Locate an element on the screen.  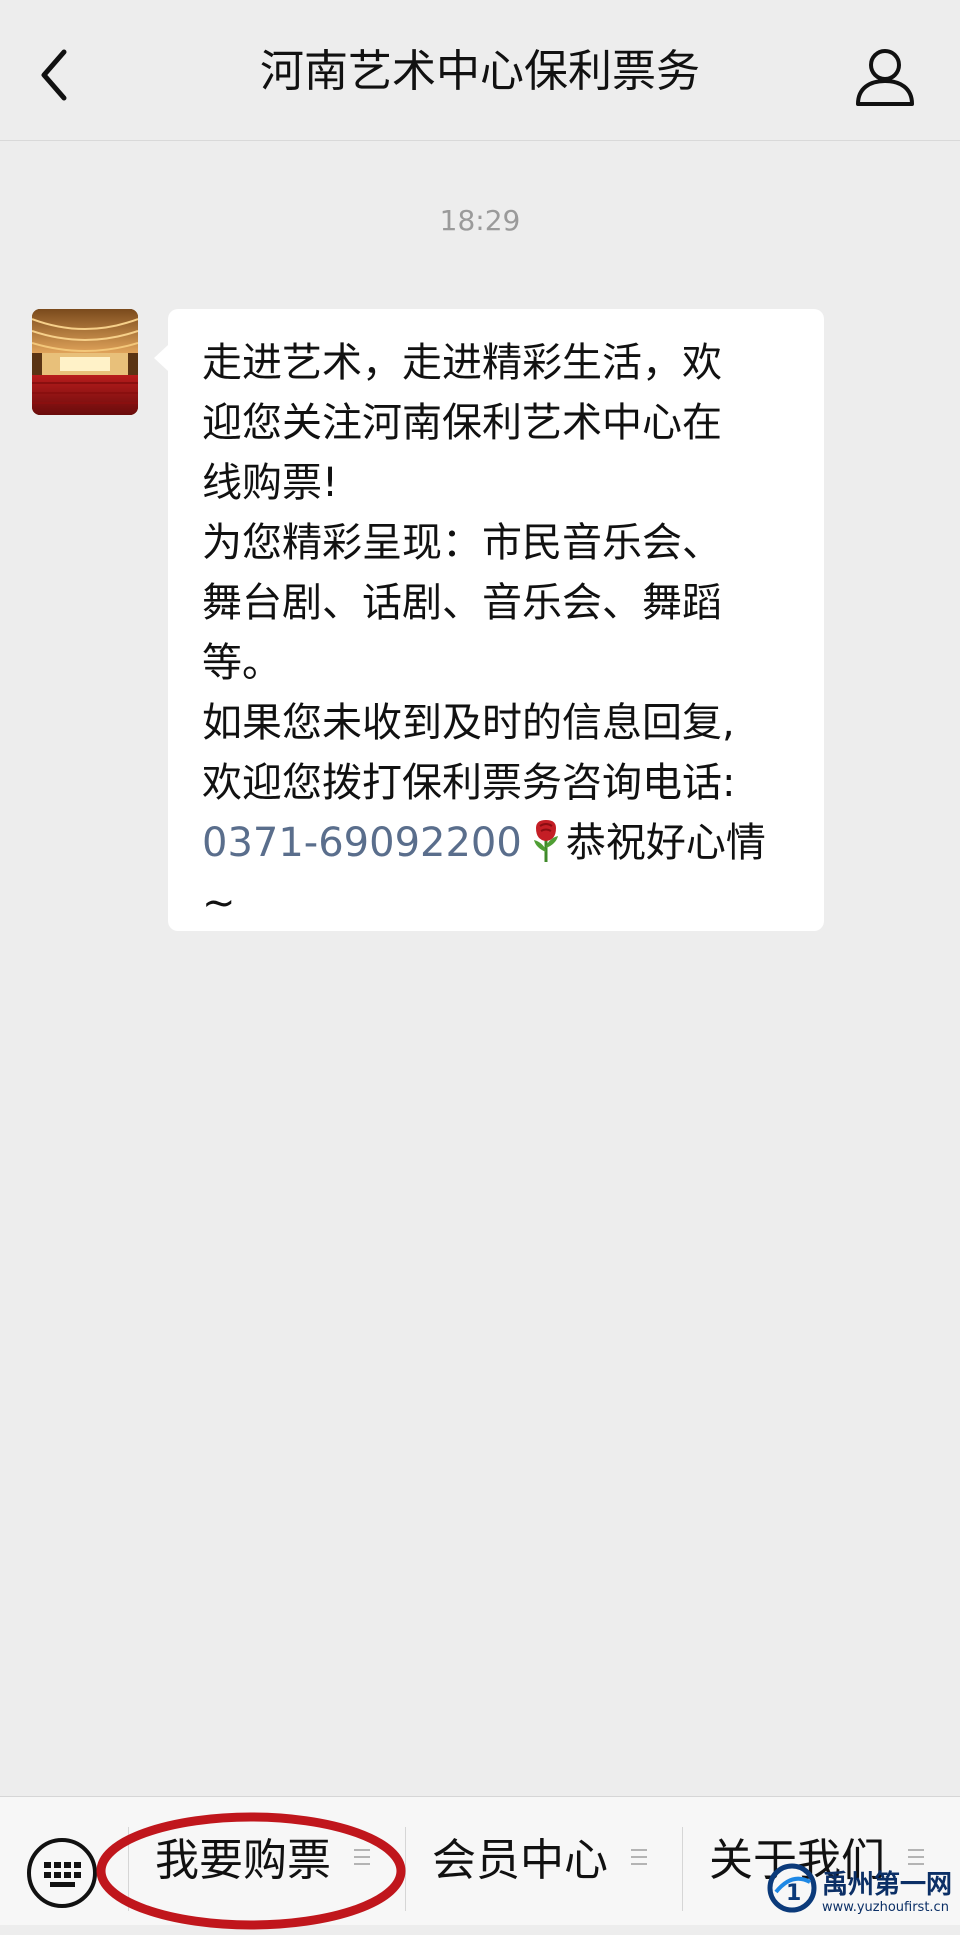
sender-avatar is located at coordinates (85, 362).